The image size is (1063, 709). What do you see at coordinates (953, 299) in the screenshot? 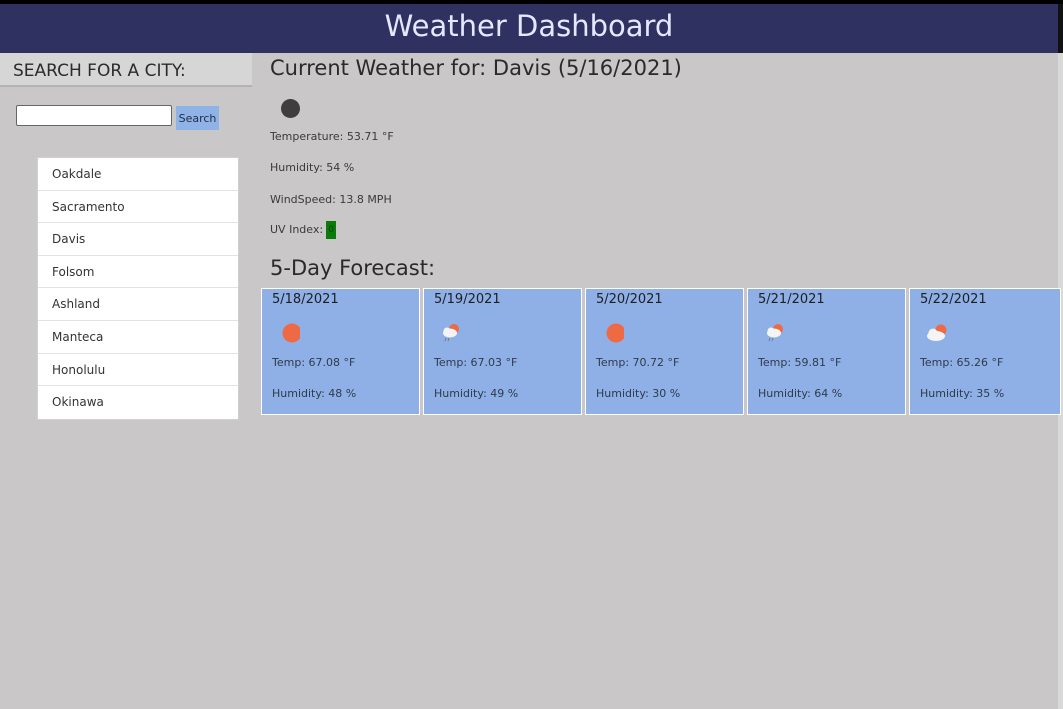
I see `forecast-date: 5/22/2021` at bounding box center [953, 299].